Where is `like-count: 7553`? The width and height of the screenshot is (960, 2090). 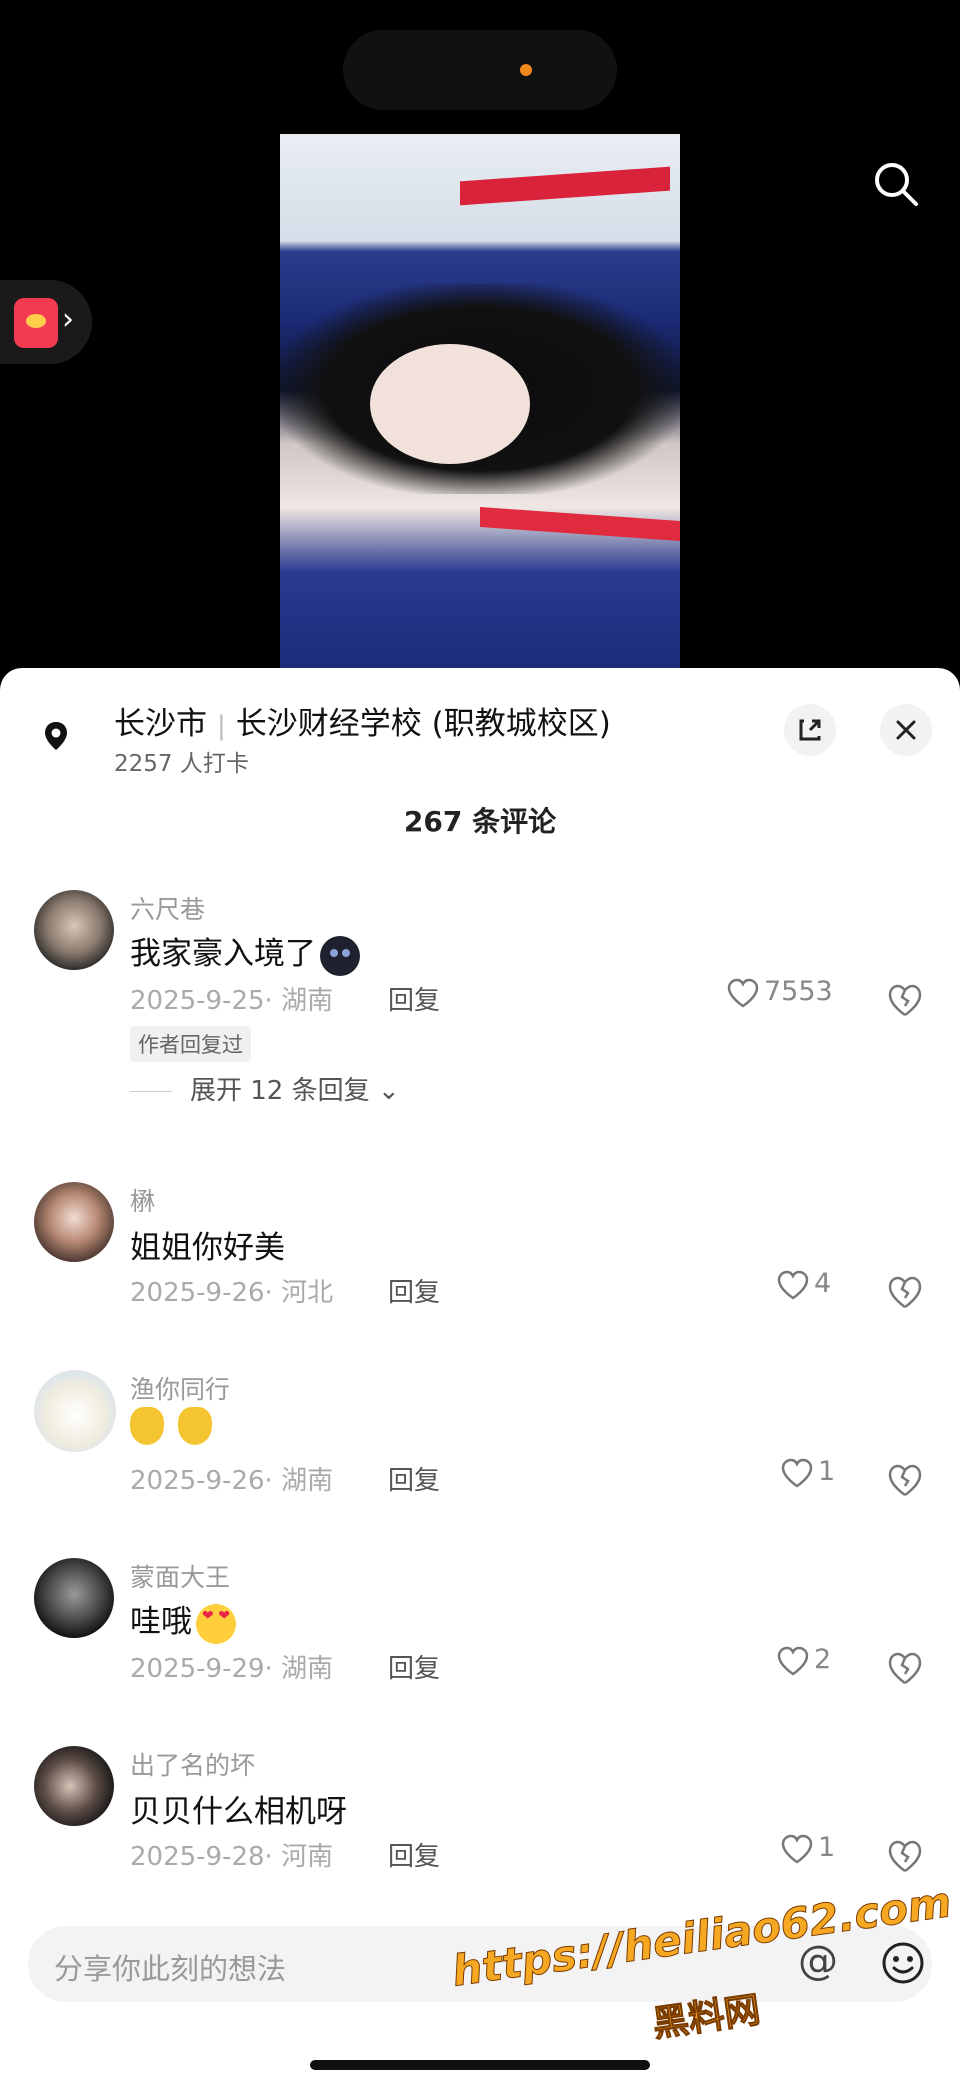
like-count: 7553 is located at coordinates (798, 991).